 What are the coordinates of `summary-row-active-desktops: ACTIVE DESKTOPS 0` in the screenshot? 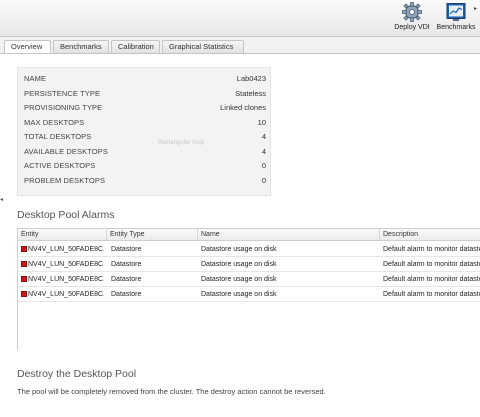 It's located at (145, 166).